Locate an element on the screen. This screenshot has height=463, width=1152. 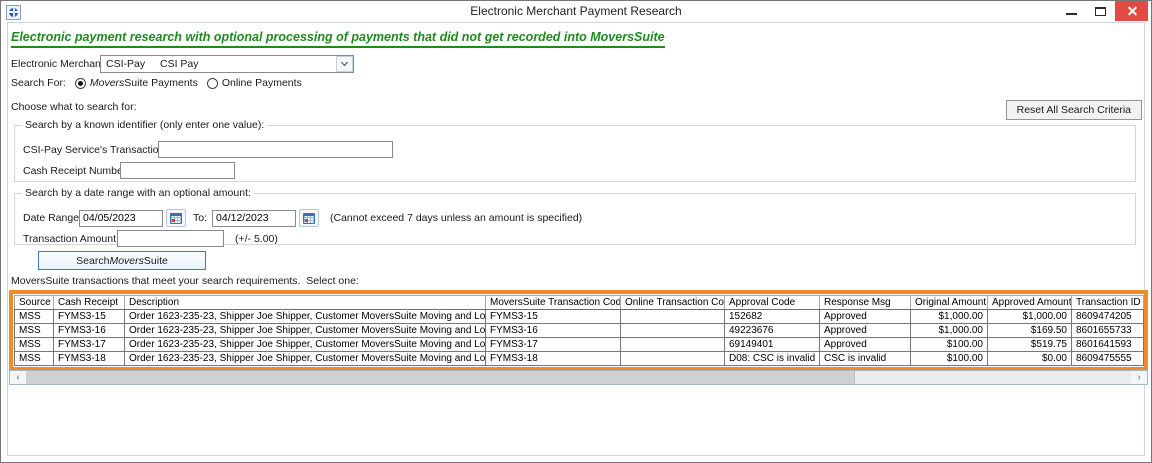
horizontal-scrollbar: ‹ › is located at coordinates (578, 377).